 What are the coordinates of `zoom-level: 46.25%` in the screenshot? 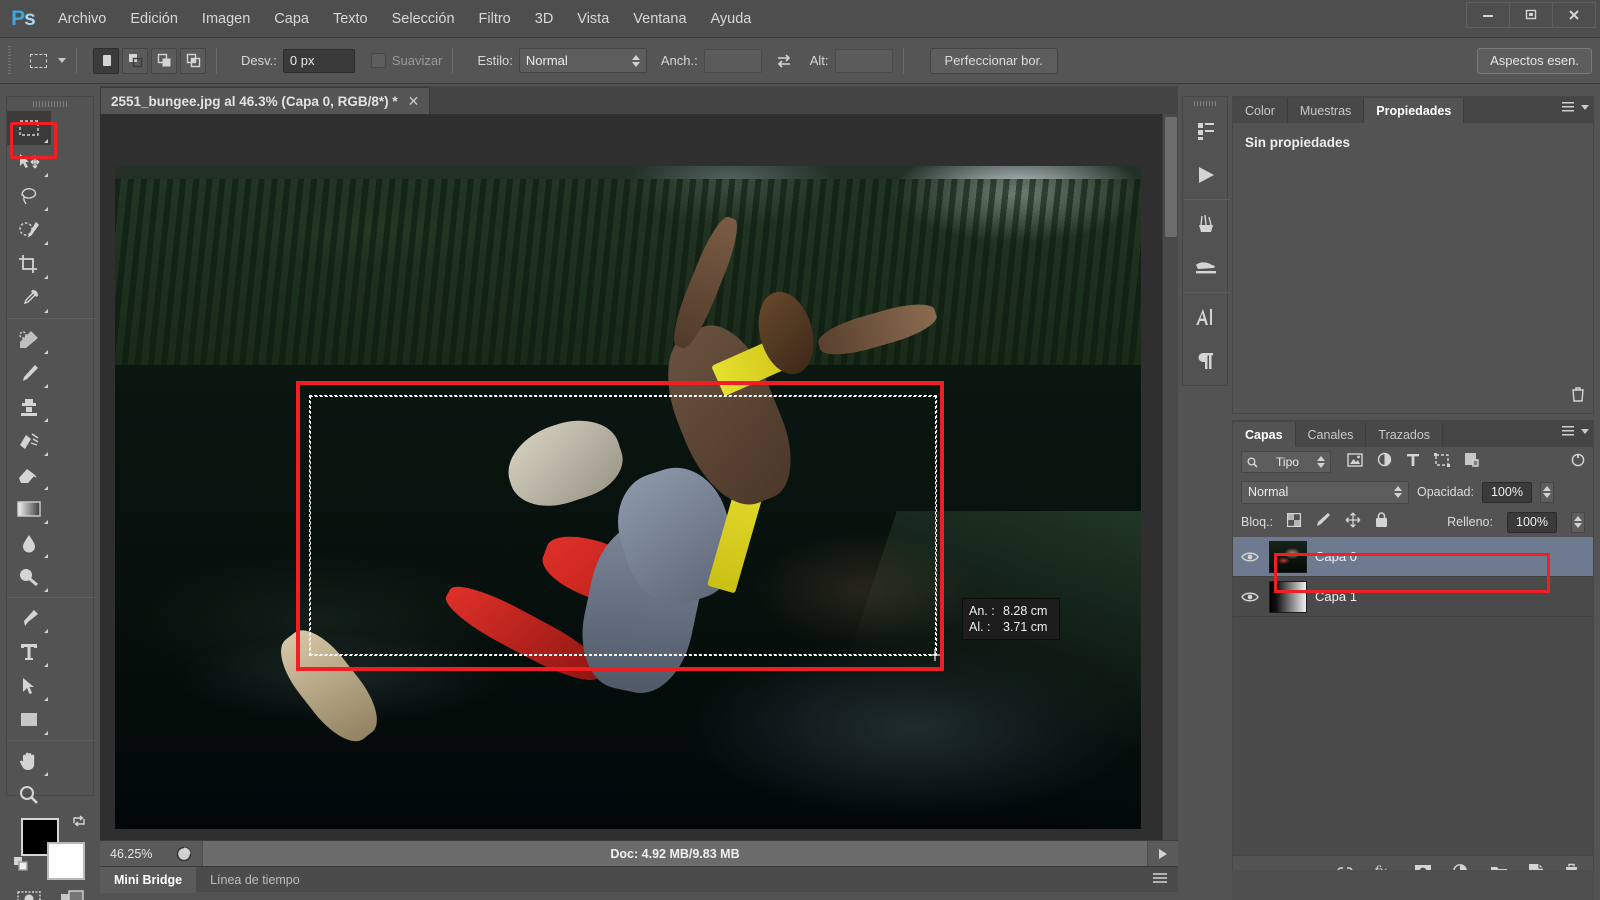 It's located at (133, 854).